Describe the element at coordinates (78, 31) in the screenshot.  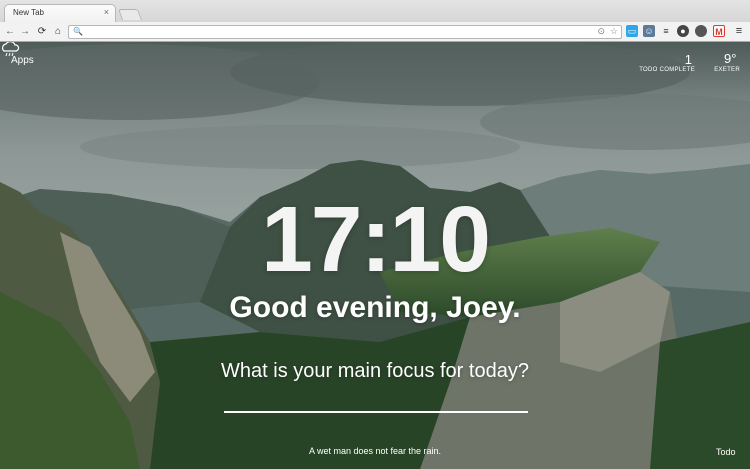
I see `search-icon: 🔍` at that location.